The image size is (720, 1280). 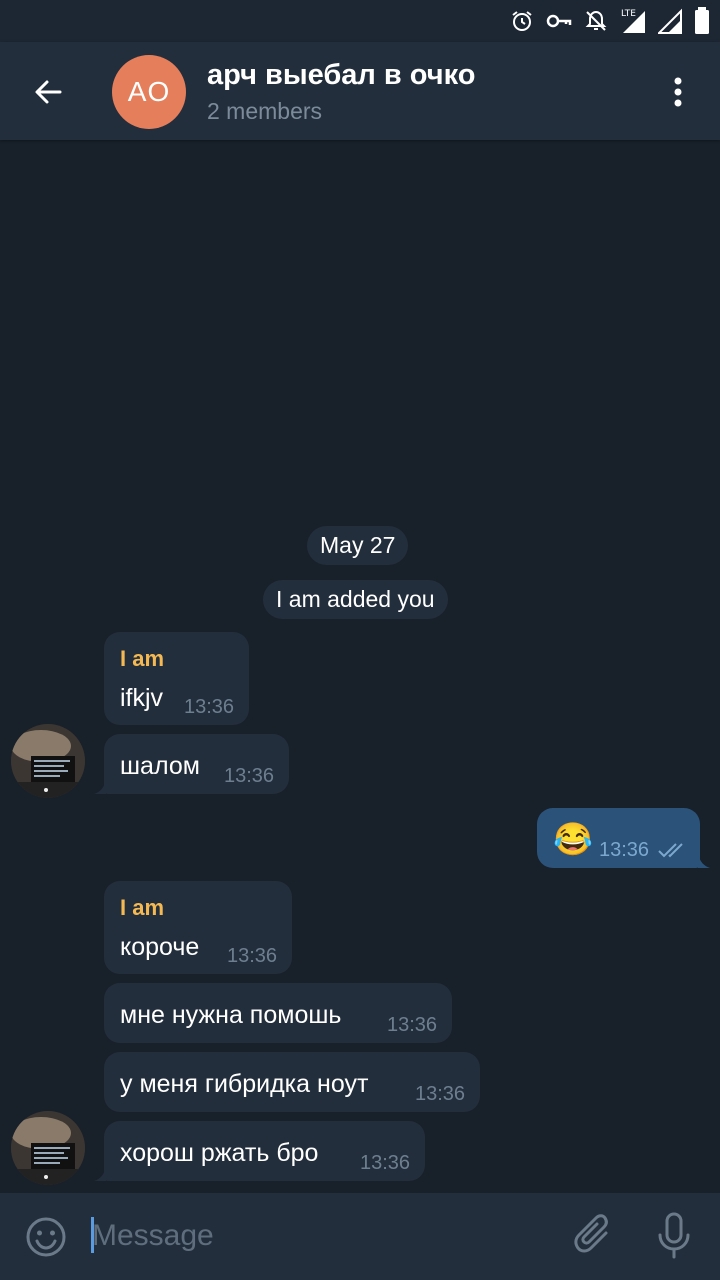 I want to click on date-label: May 27, so click(x=358, y=545).